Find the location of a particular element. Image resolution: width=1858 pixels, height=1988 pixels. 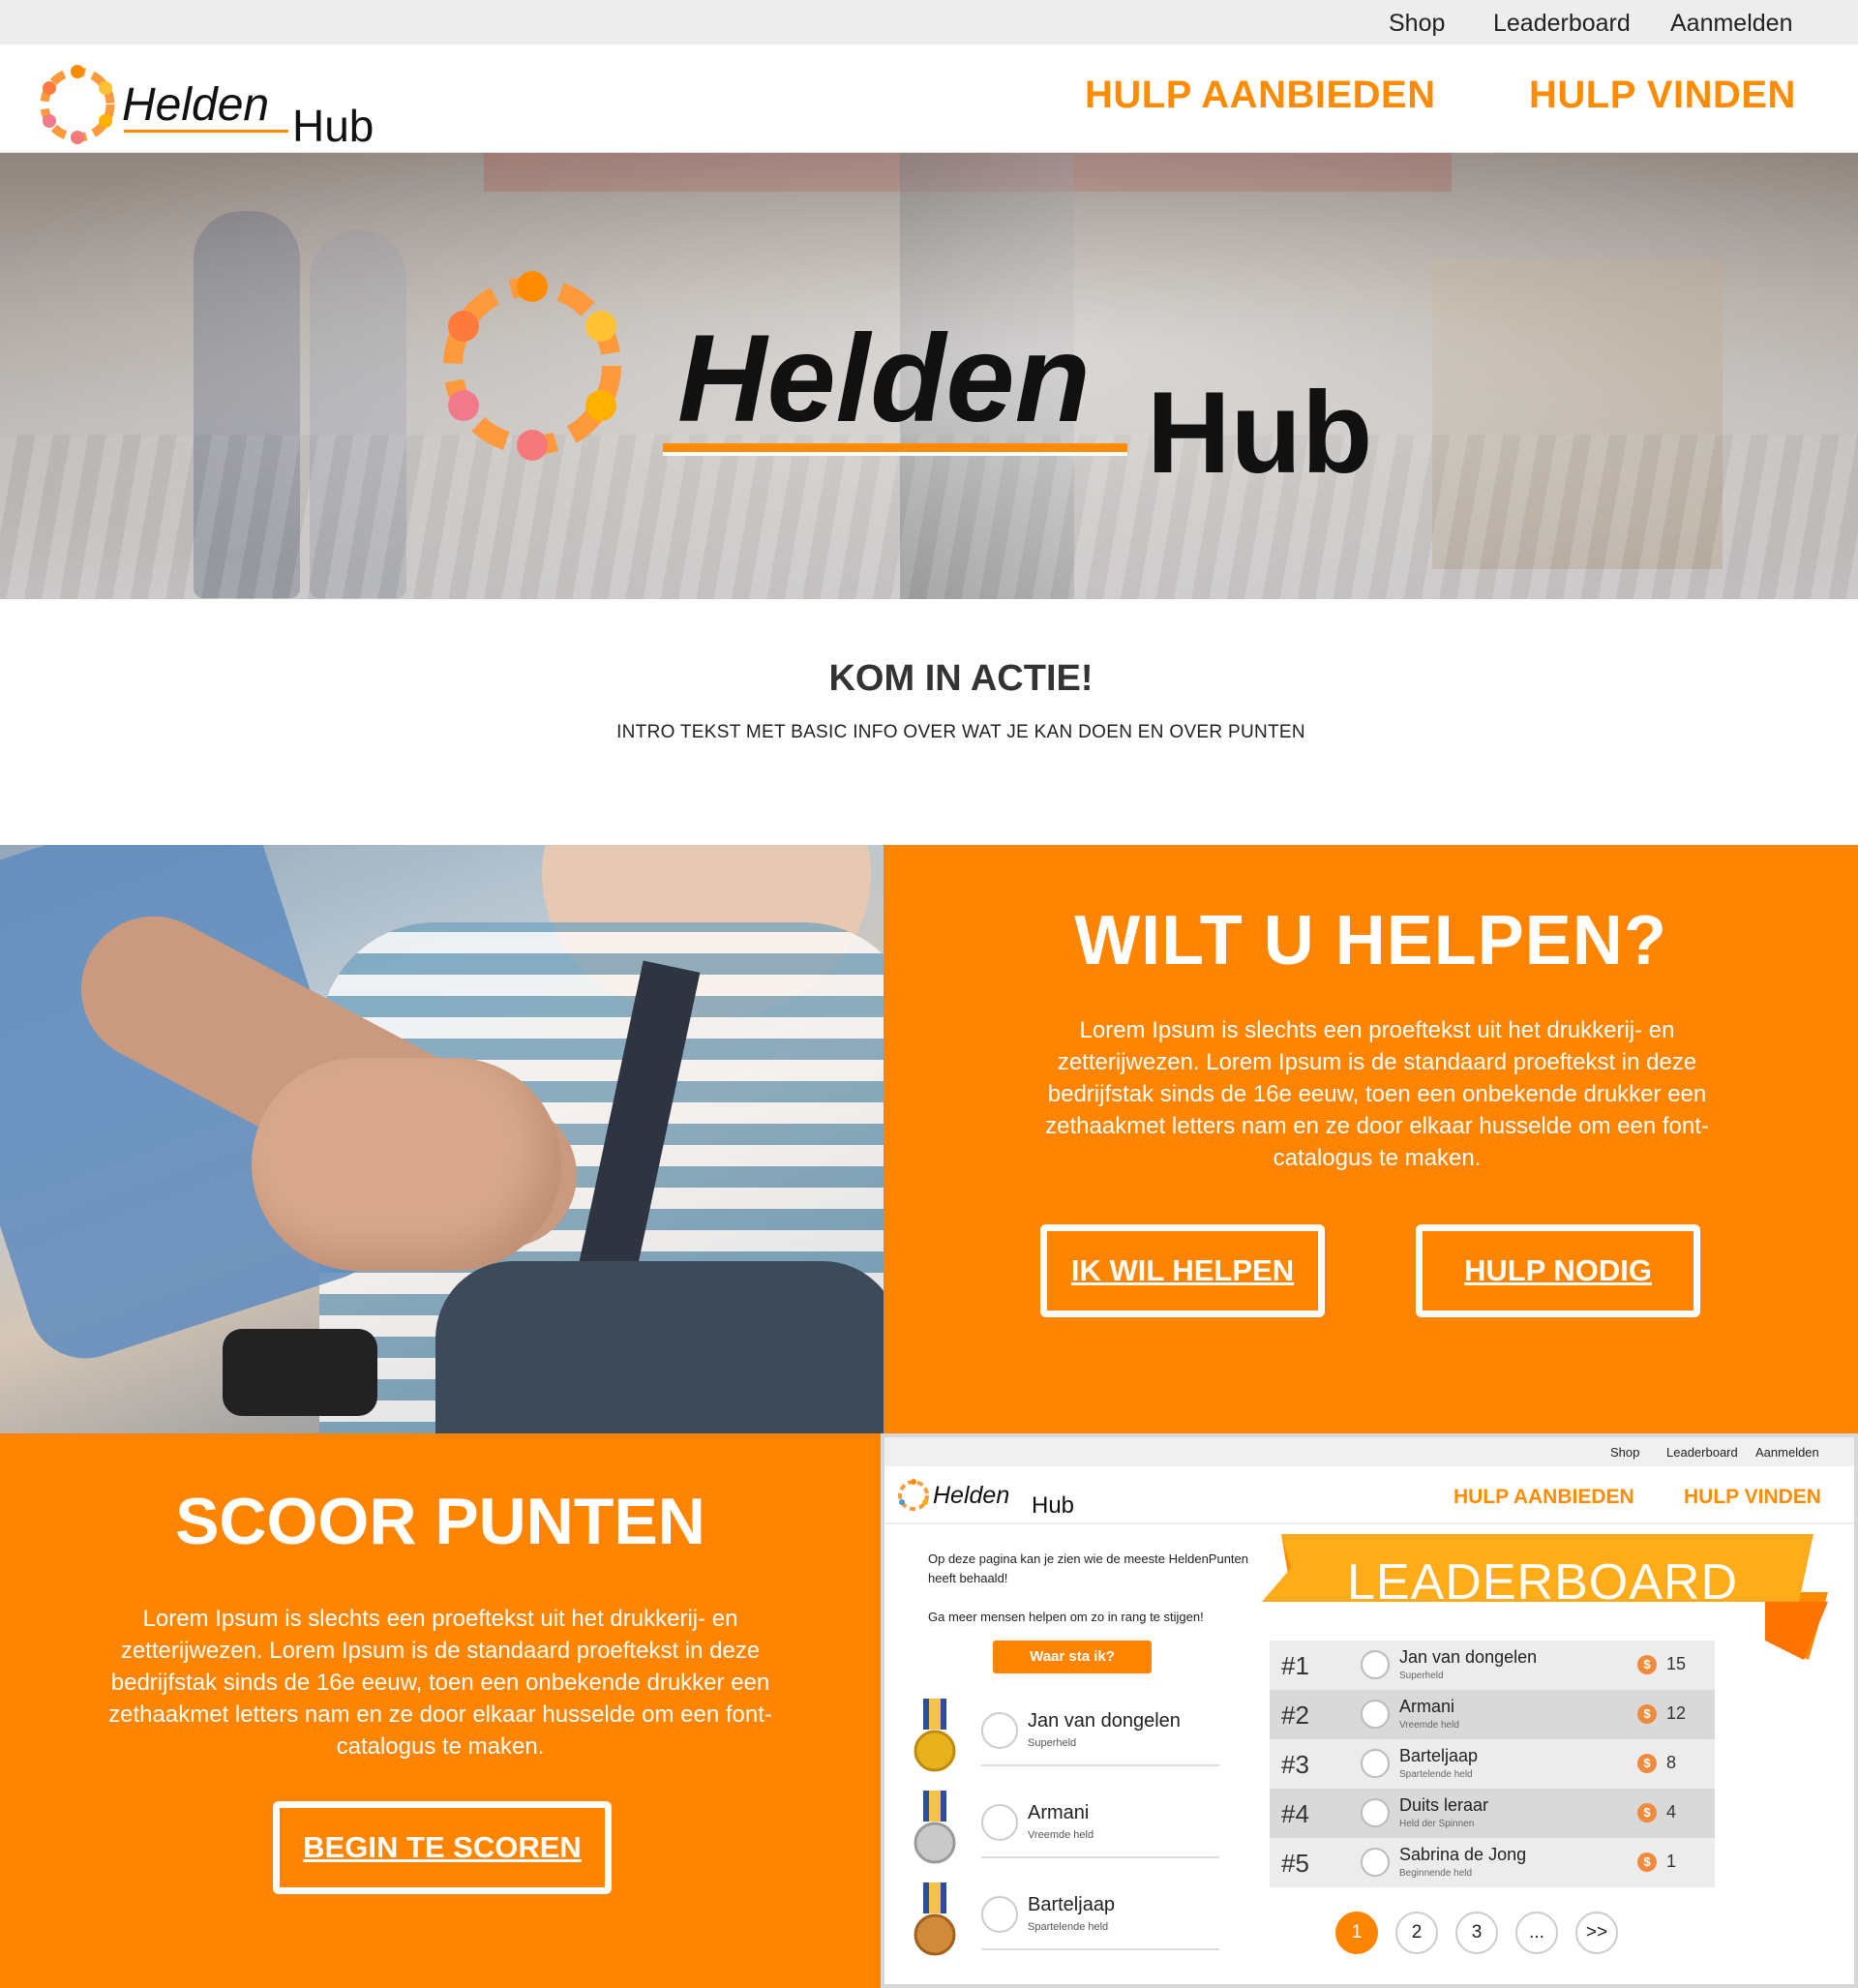

podium-rank: Spartelende held is located at coordinates (1068, 1927).